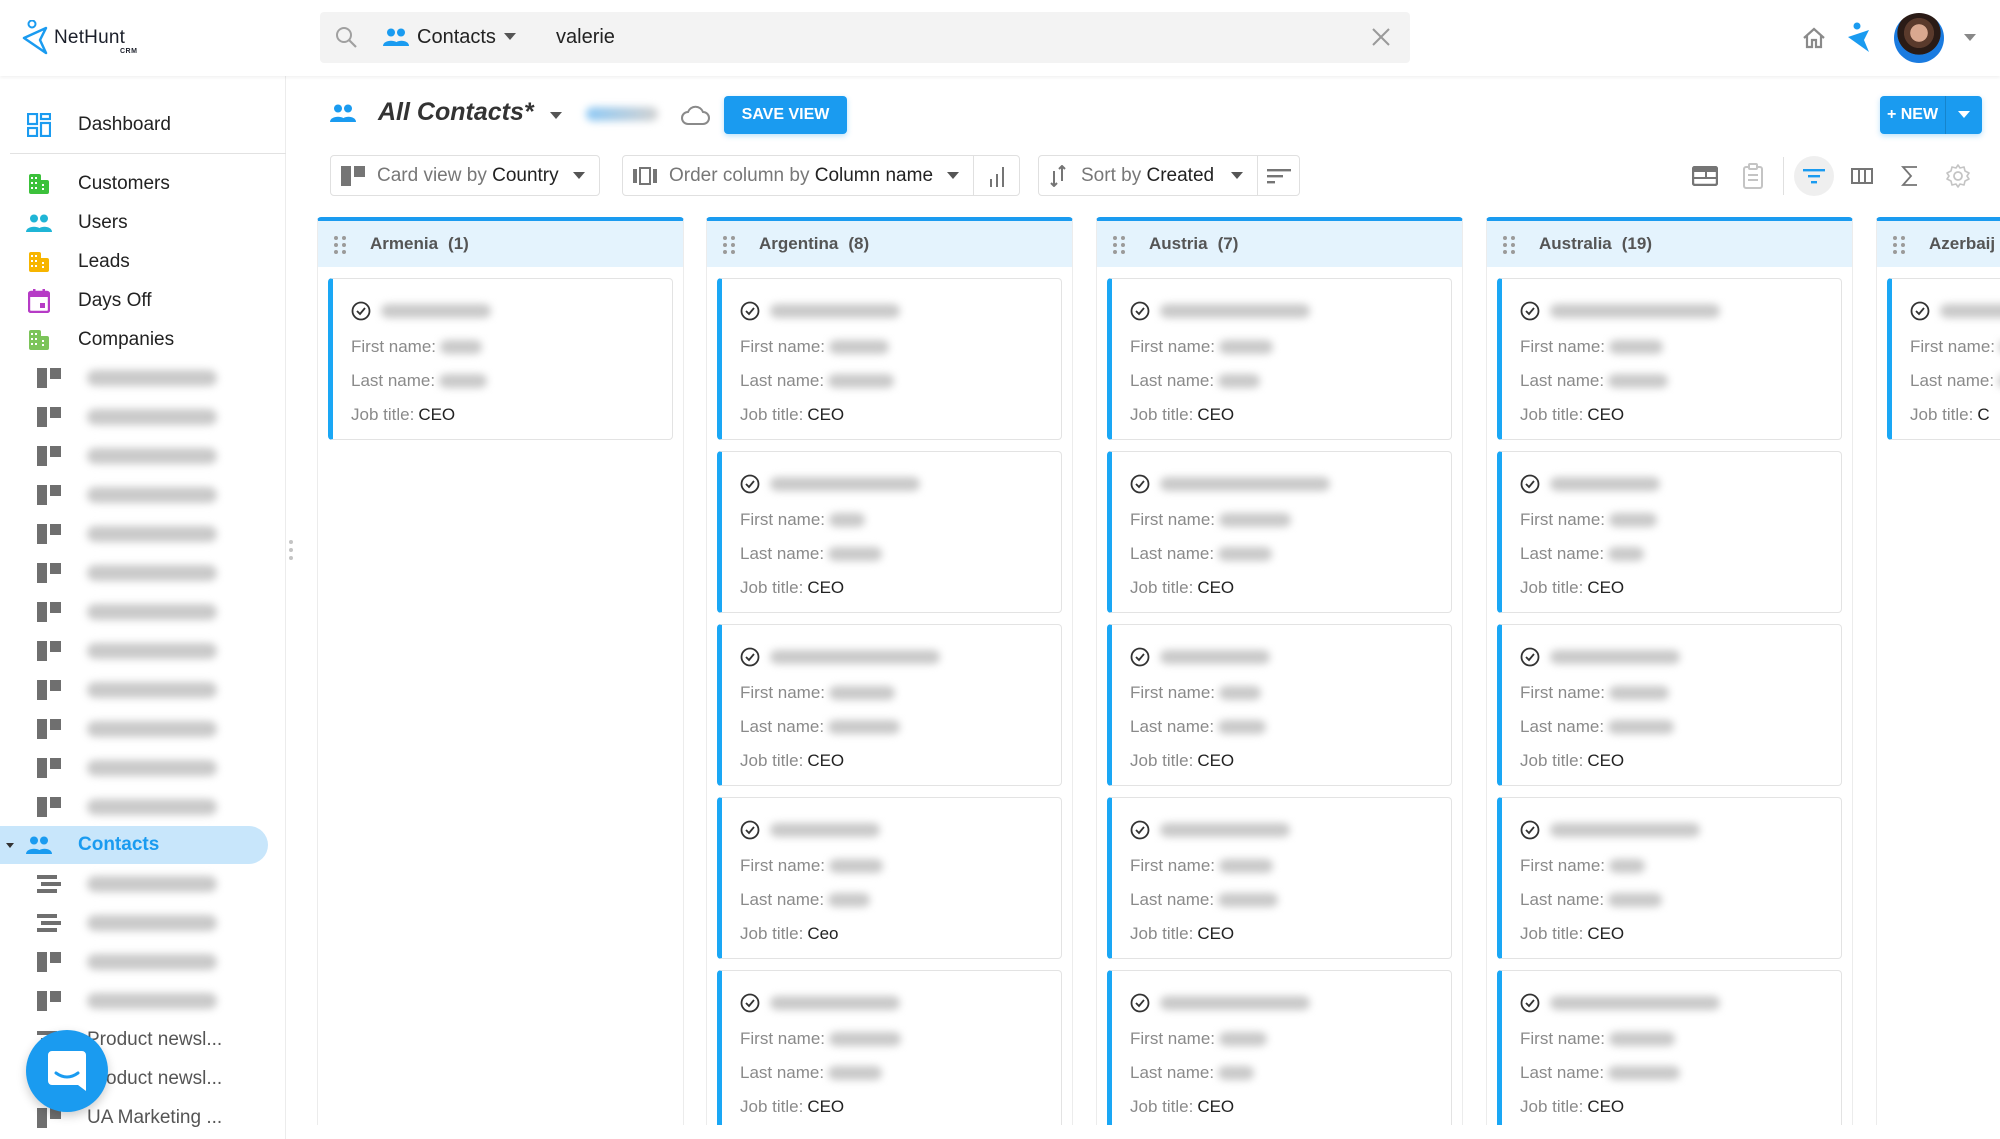 The width and height of the screenshot is (2000, 1139). Describe the element at coordinates (889, 244) in the screenshot. I see `column-header: Argentina (8)` at that location.